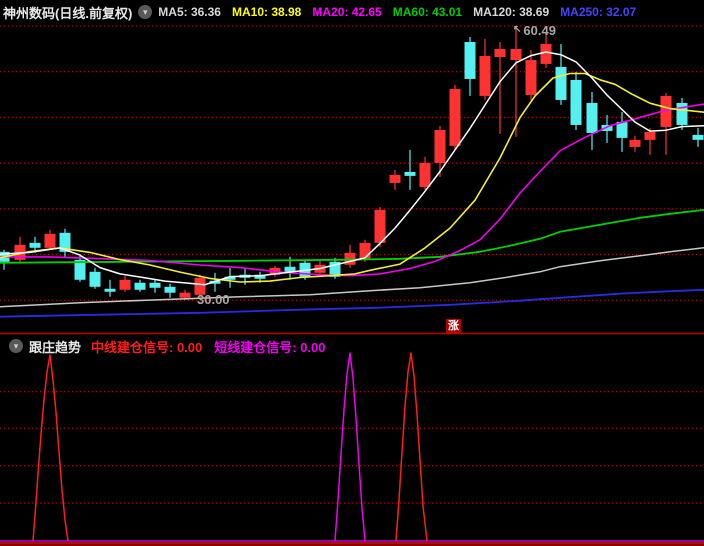 The width and height of the screenshot is (704, 546). What do you see at coordinates (189, 12) in the screenshot?
I see `ma5-label: MA5: 36.36` at bounding box center [189, 12].